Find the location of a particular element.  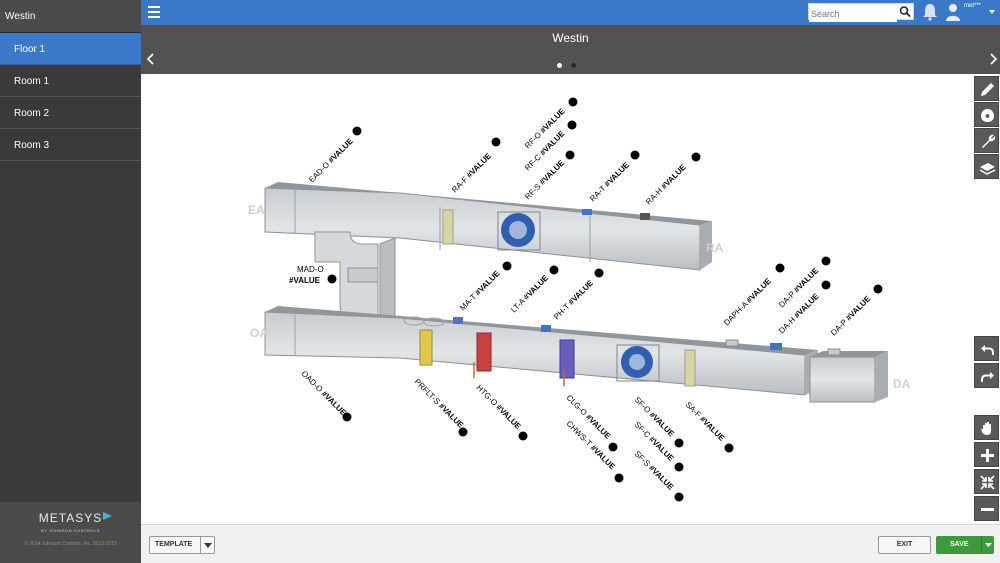

save-dropdown is located at coordinates (987, 545).